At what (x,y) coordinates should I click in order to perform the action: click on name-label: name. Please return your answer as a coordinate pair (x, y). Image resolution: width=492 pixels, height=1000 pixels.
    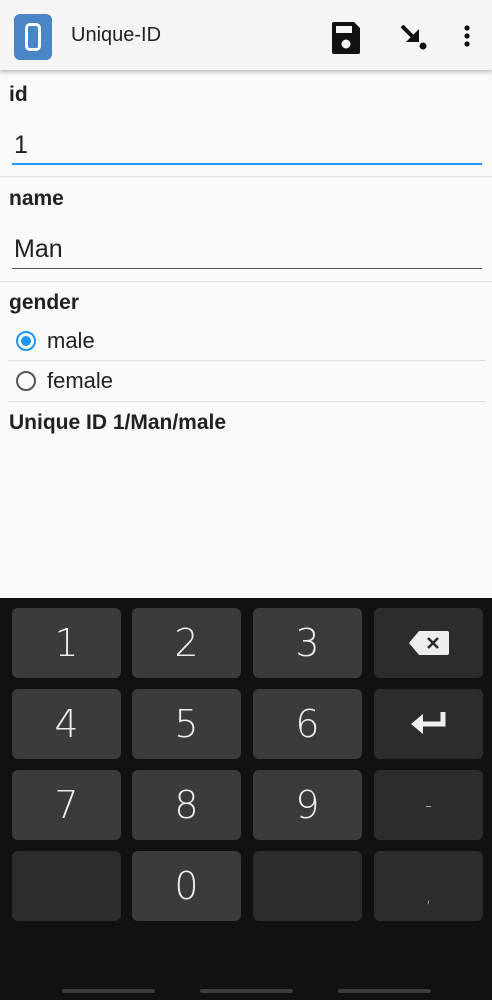
    Looking at the image, I should click on (36, 198).